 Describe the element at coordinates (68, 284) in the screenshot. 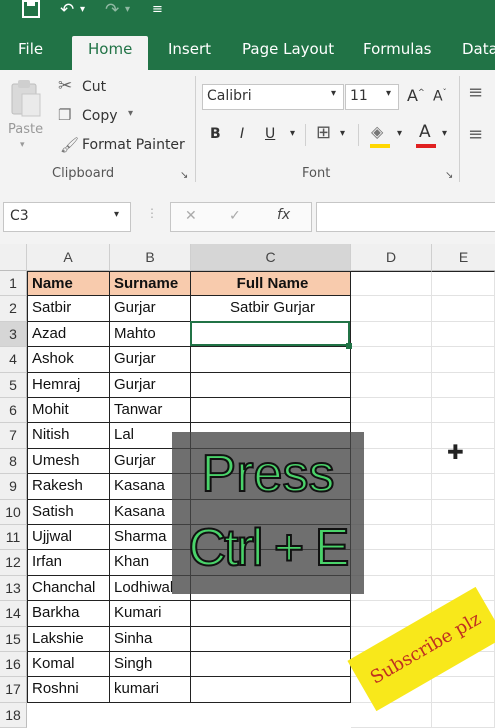

I see `cell-a-1: Name` at that location.